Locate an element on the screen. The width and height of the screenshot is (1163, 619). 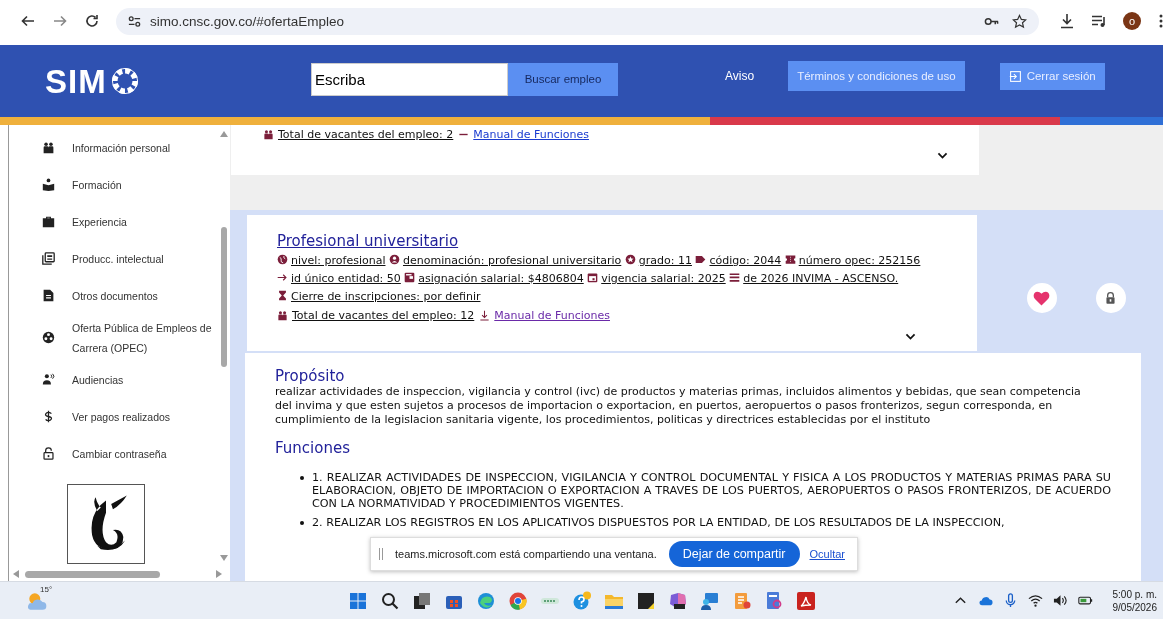
wheel-logo-icon is located at coordinates (124, 81).